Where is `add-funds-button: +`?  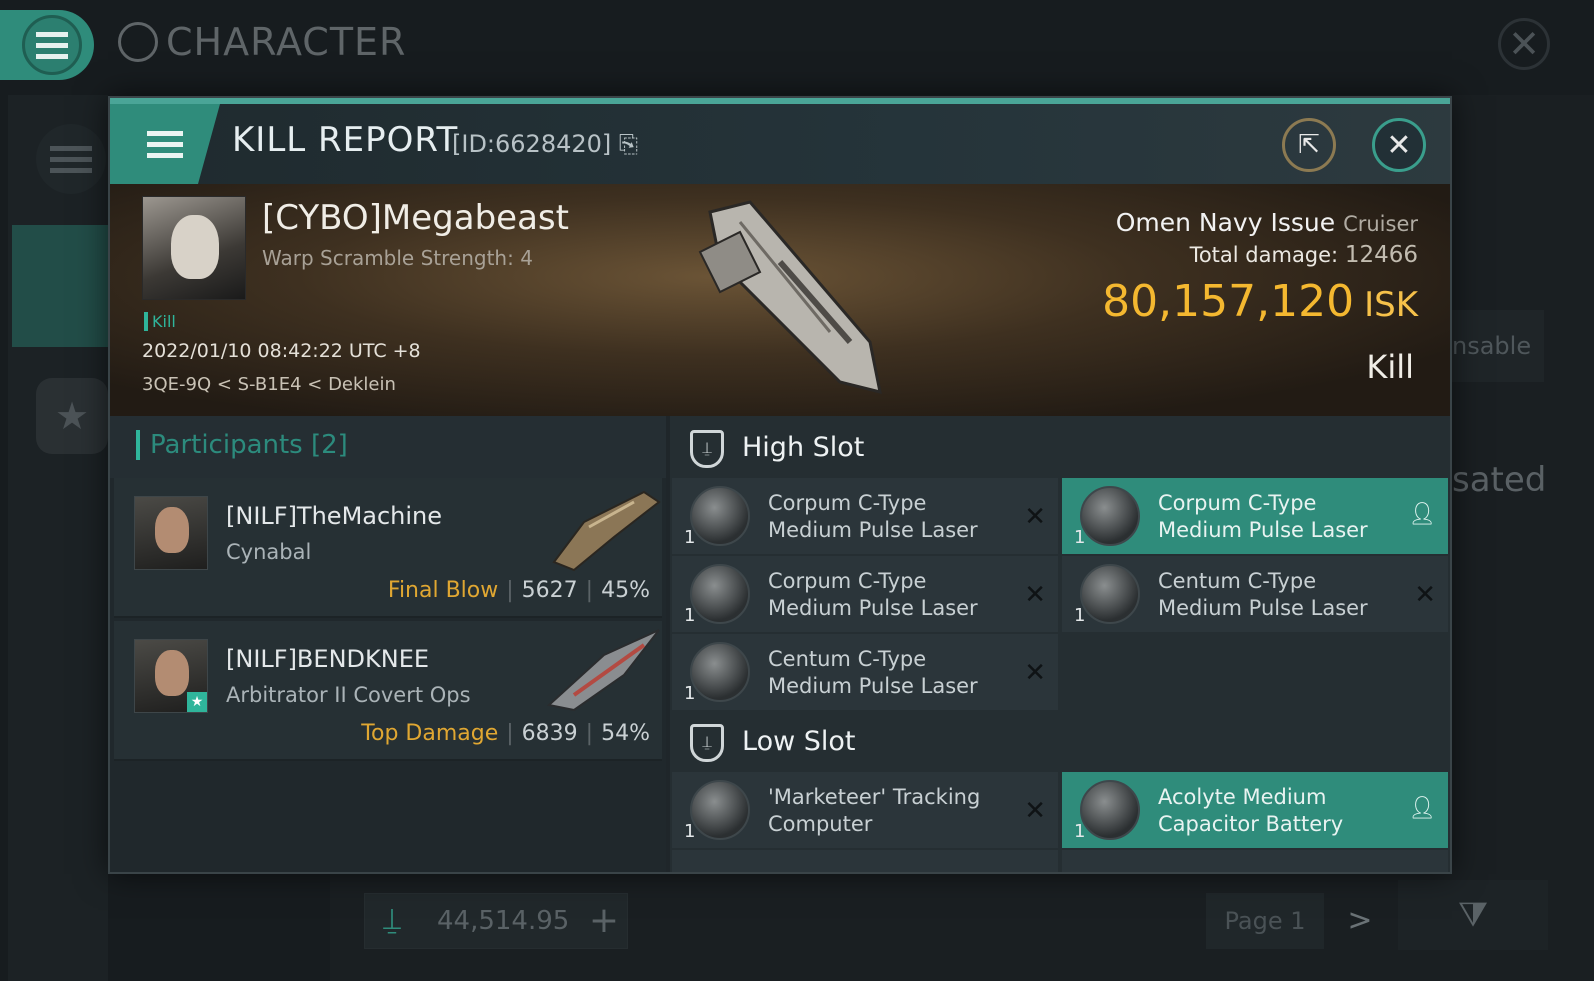 add-funds-button: + is located at coordinates (604, 921).